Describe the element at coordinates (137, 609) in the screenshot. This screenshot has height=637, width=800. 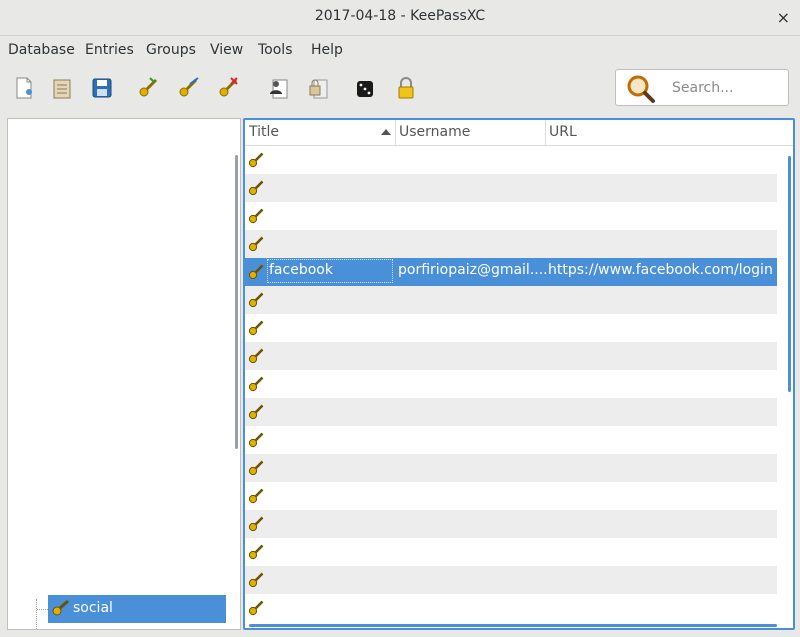
I see `group-item-social: social` at that location.